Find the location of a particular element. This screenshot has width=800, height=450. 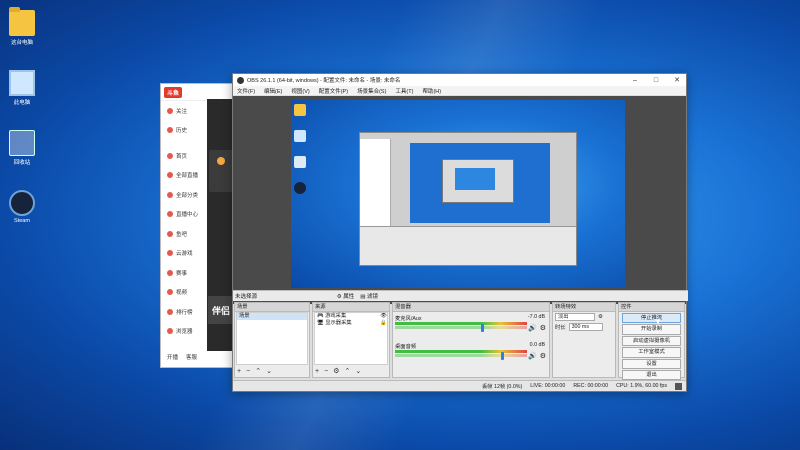

desktop-icon-user-folder: 这台电脑 is located at coordinates (22, 26).